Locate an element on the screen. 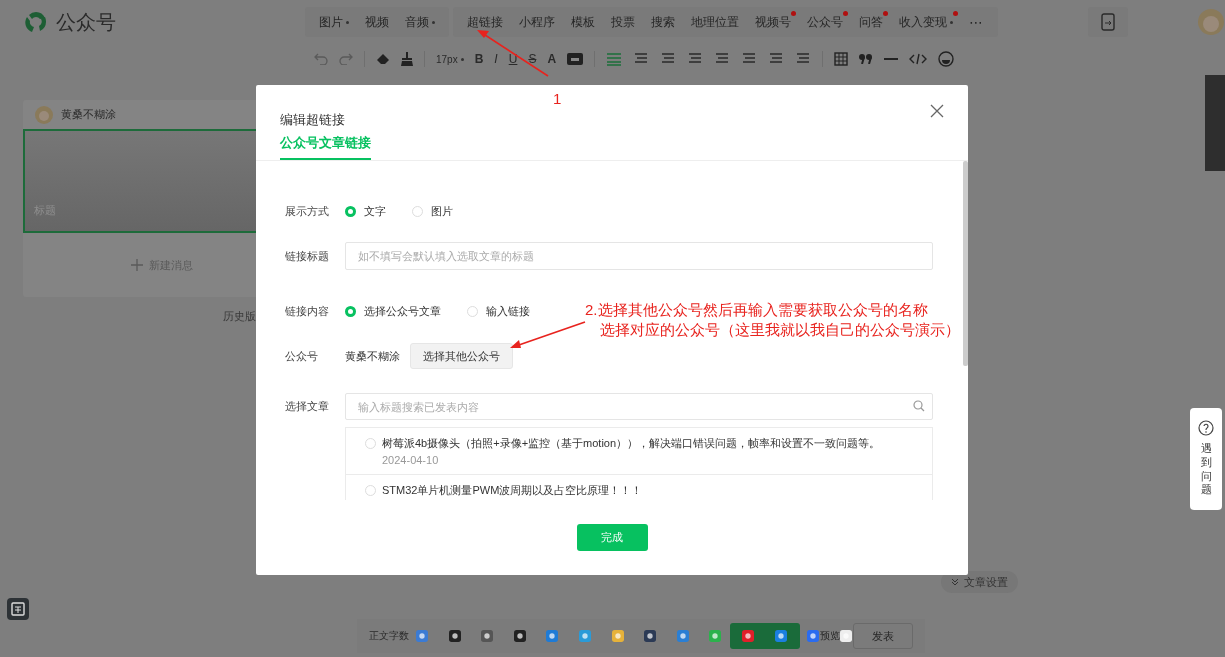 The width and height of the screenshot is (1225, 657). floating-tool-icon is located at coordinates (18, 609).